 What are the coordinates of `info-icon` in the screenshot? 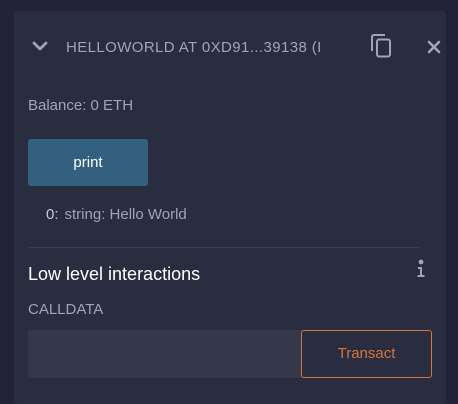 It's located at (421, 269).